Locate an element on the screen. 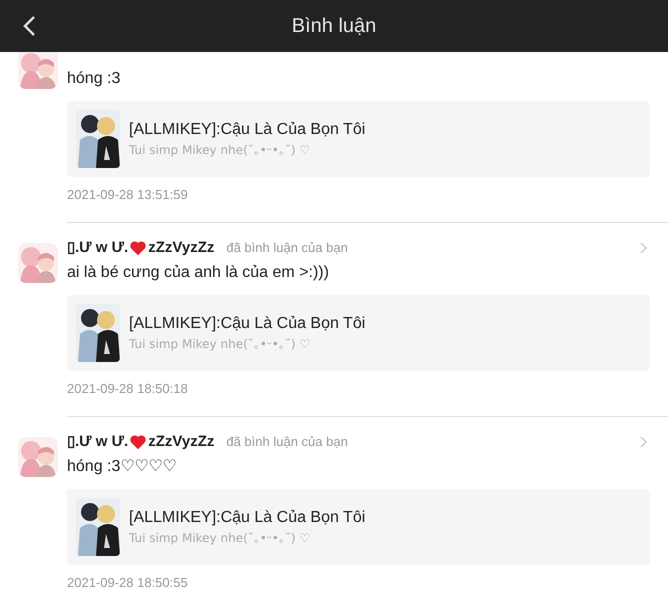 Image resolution: width=668 pixels, height=600 pixels. comment-text: ai là bé cưng của anh là của em >:))) is located at coordinates (198, 273).